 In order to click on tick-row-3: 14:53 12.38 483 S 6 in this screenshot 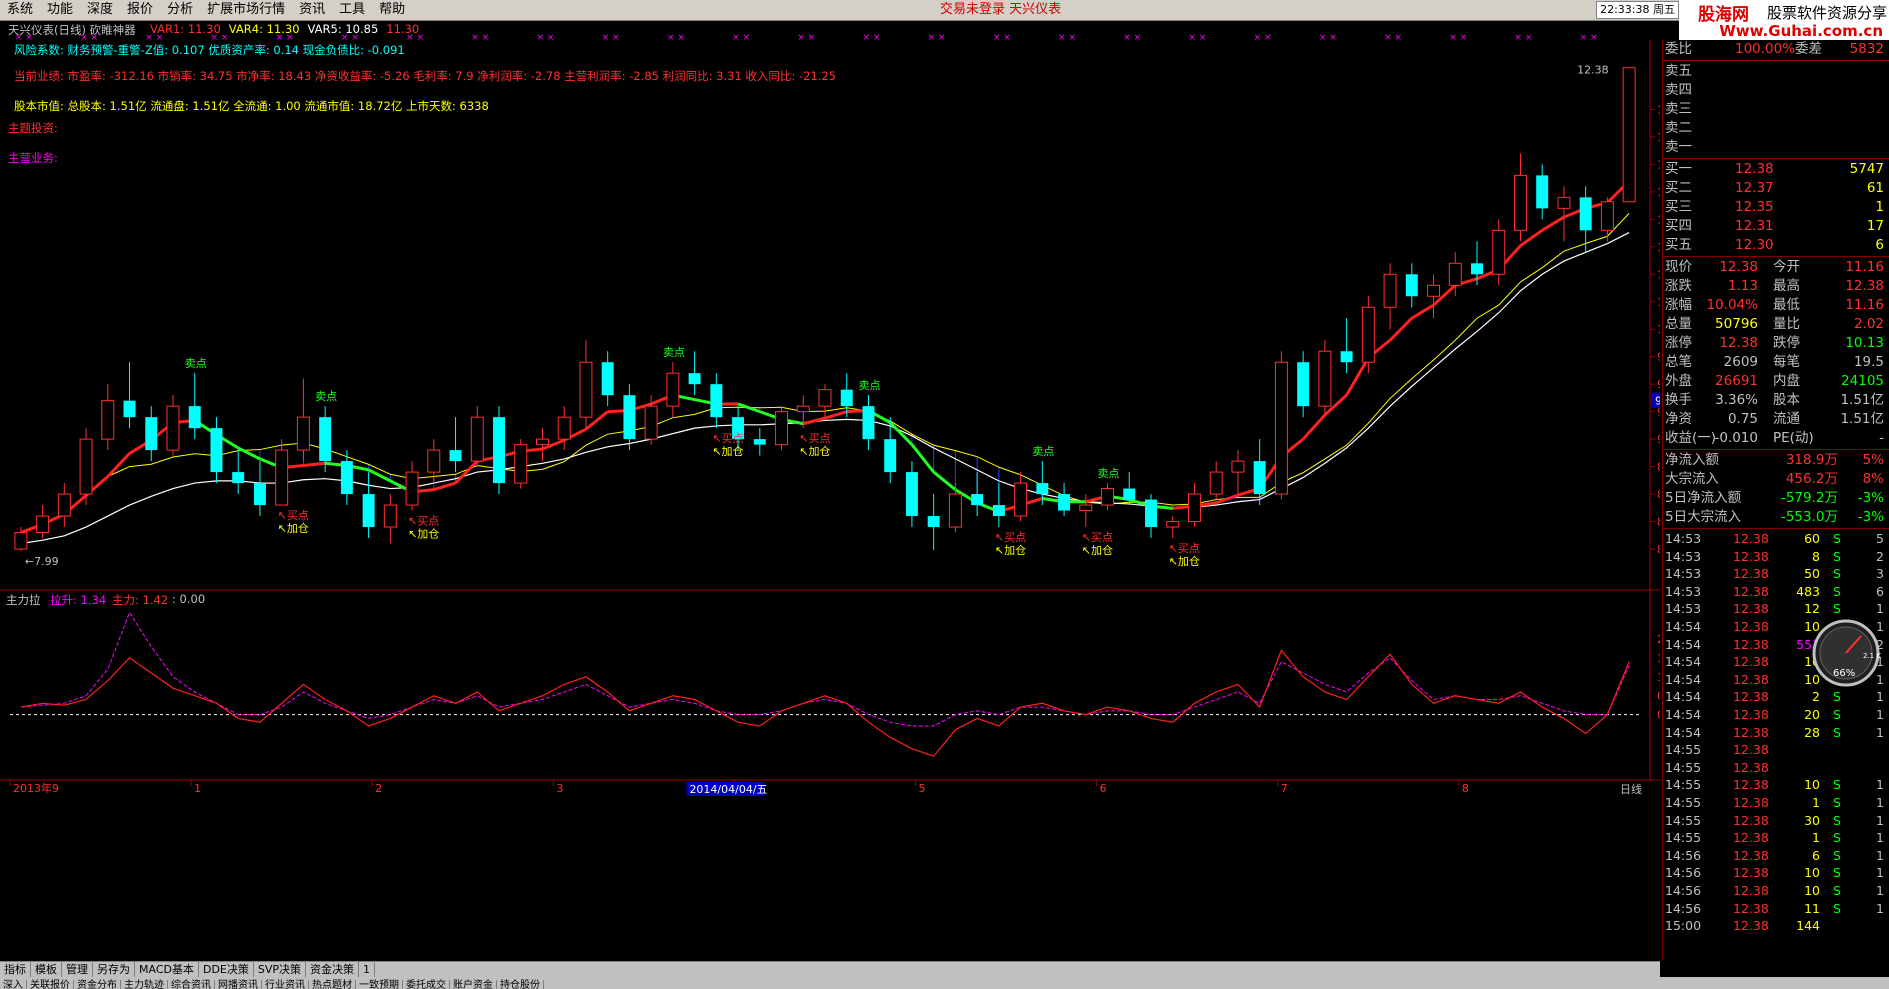, I will do `click(1776, 592)`.